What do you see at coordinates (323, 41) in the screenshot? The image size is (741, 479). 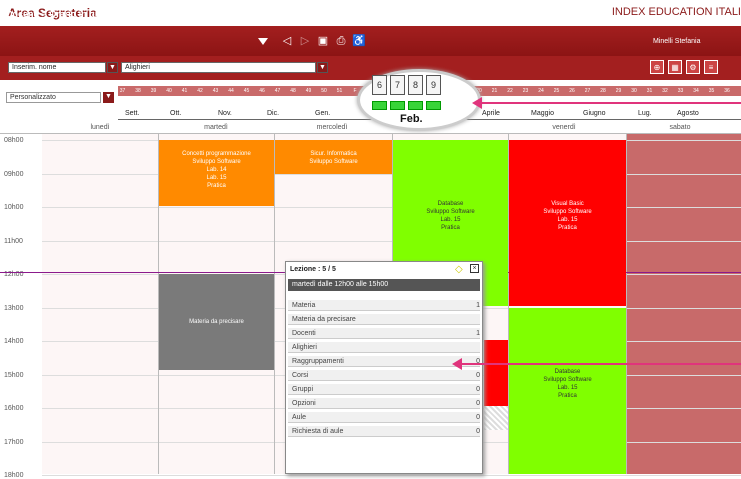 I see `save-icon: ▣` at bounding box center [323, 41].